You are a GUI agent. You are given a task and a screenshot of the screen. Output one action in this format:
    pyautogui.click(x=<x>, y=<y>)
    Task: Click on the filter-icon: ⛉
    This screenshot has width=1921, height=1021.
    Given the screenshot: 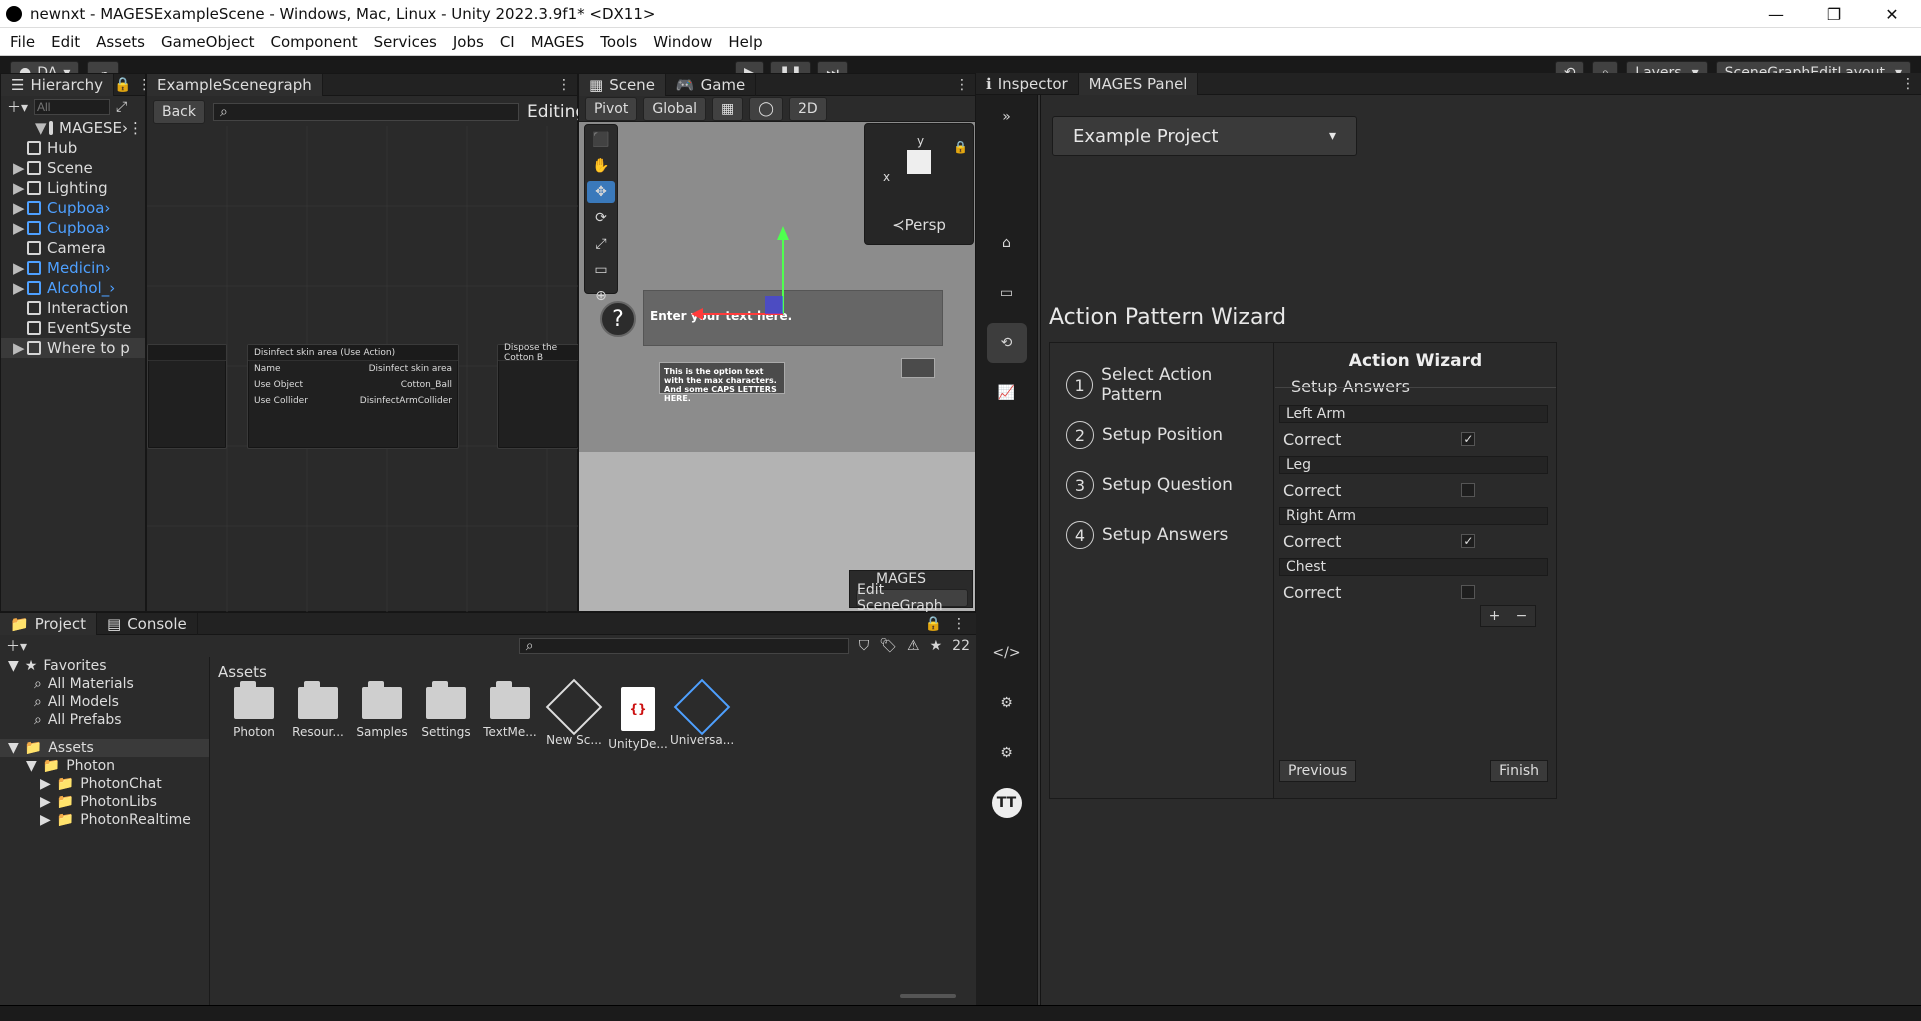 What is the action you would take?
    pyautogui.click(x=864, y=646)
    